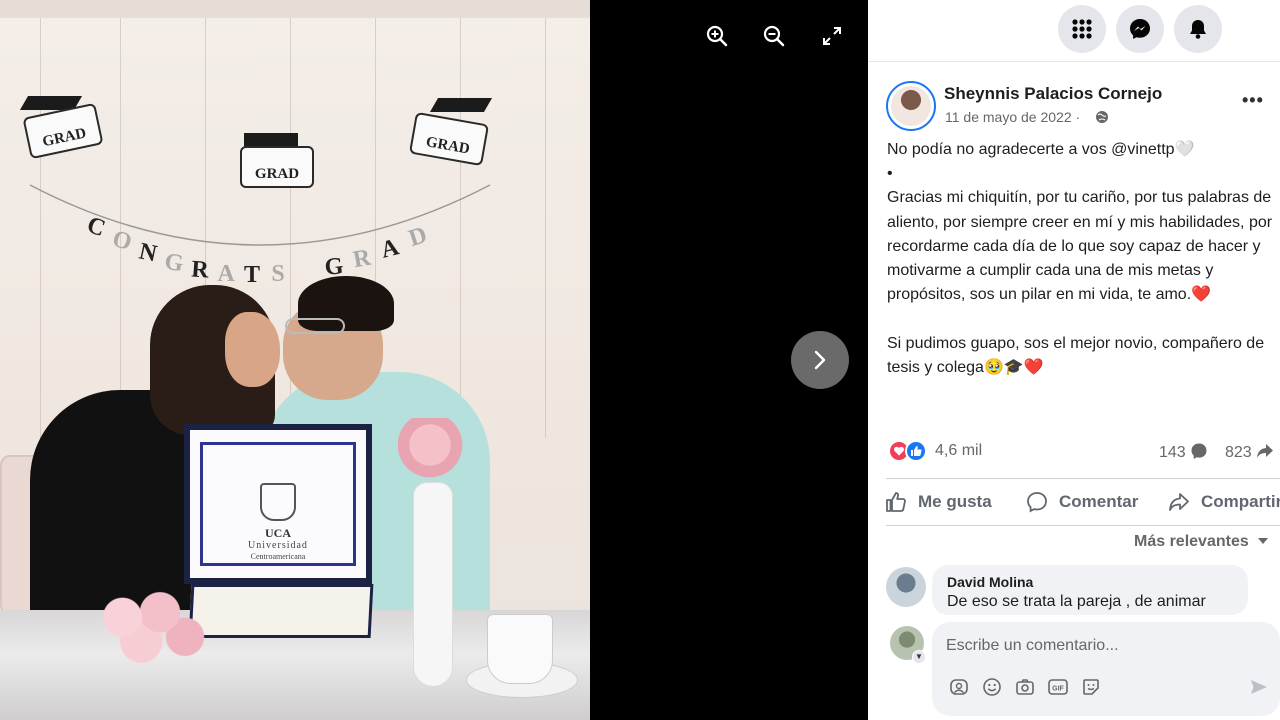 The width and height of the screenshot is (1280, 720). I want to click on flower-bouquet, so click(147, 627).